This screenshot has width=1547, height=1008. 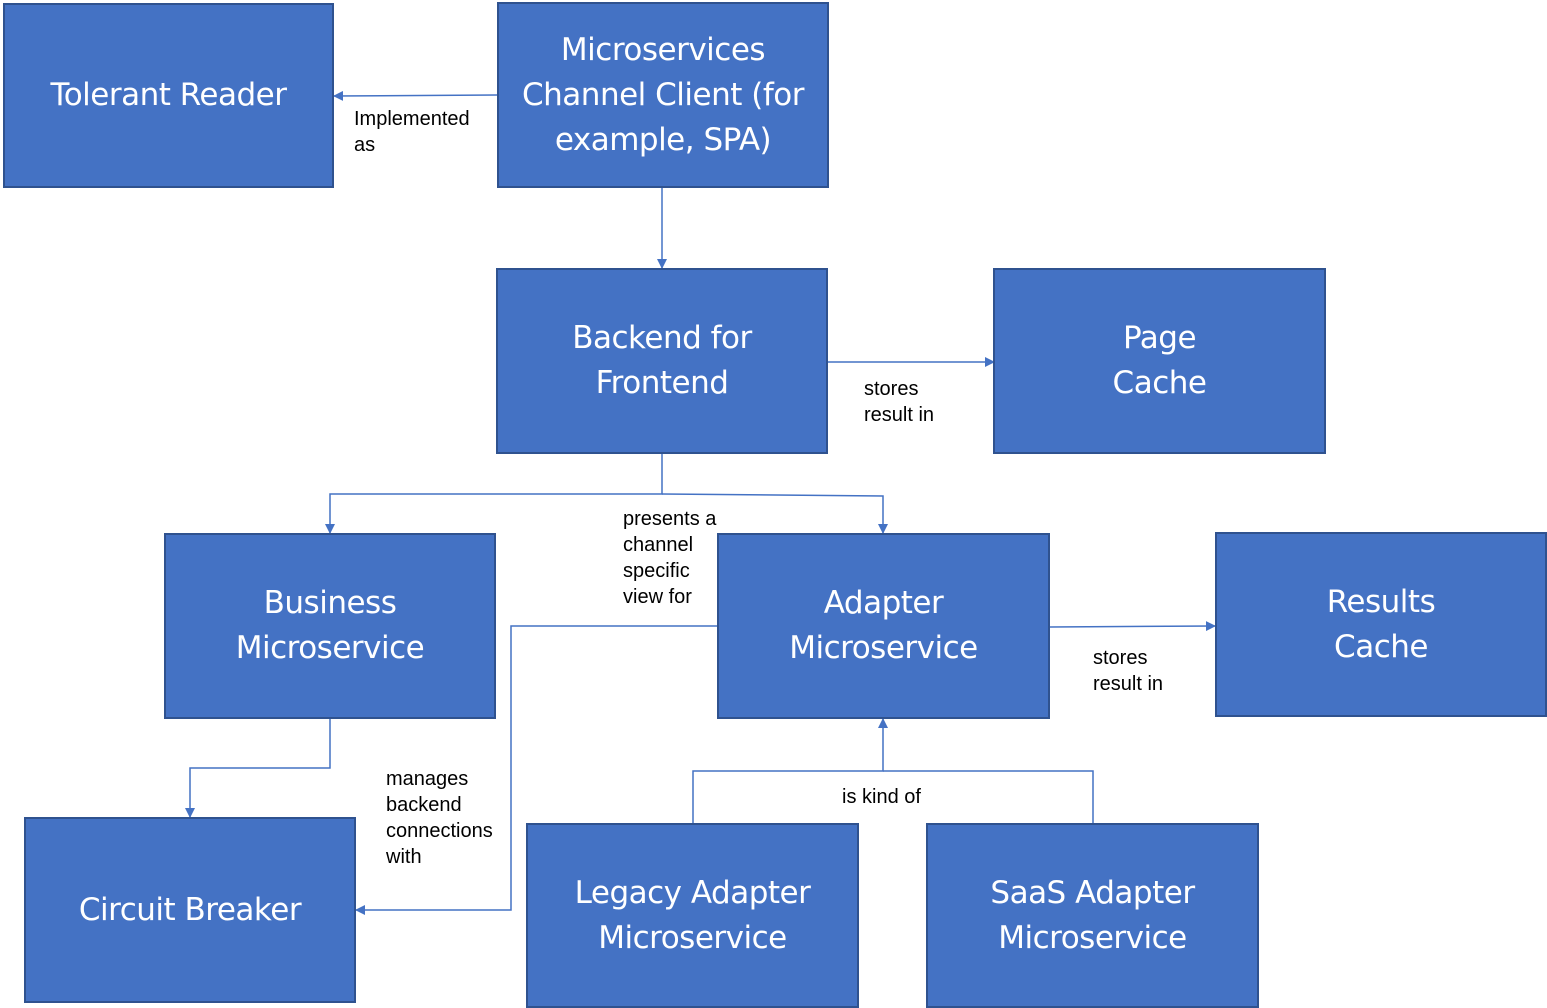 I want to click on edge-client-to-tolerant-reader, so click(x=415, y=95).